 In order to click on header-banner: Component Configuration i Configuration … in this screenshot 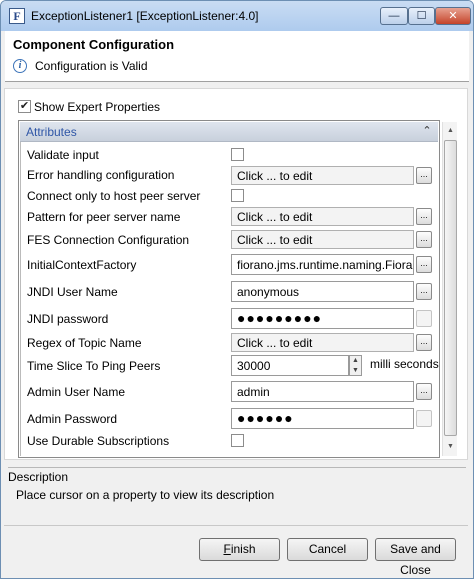, I will do `click(237, 56)`.